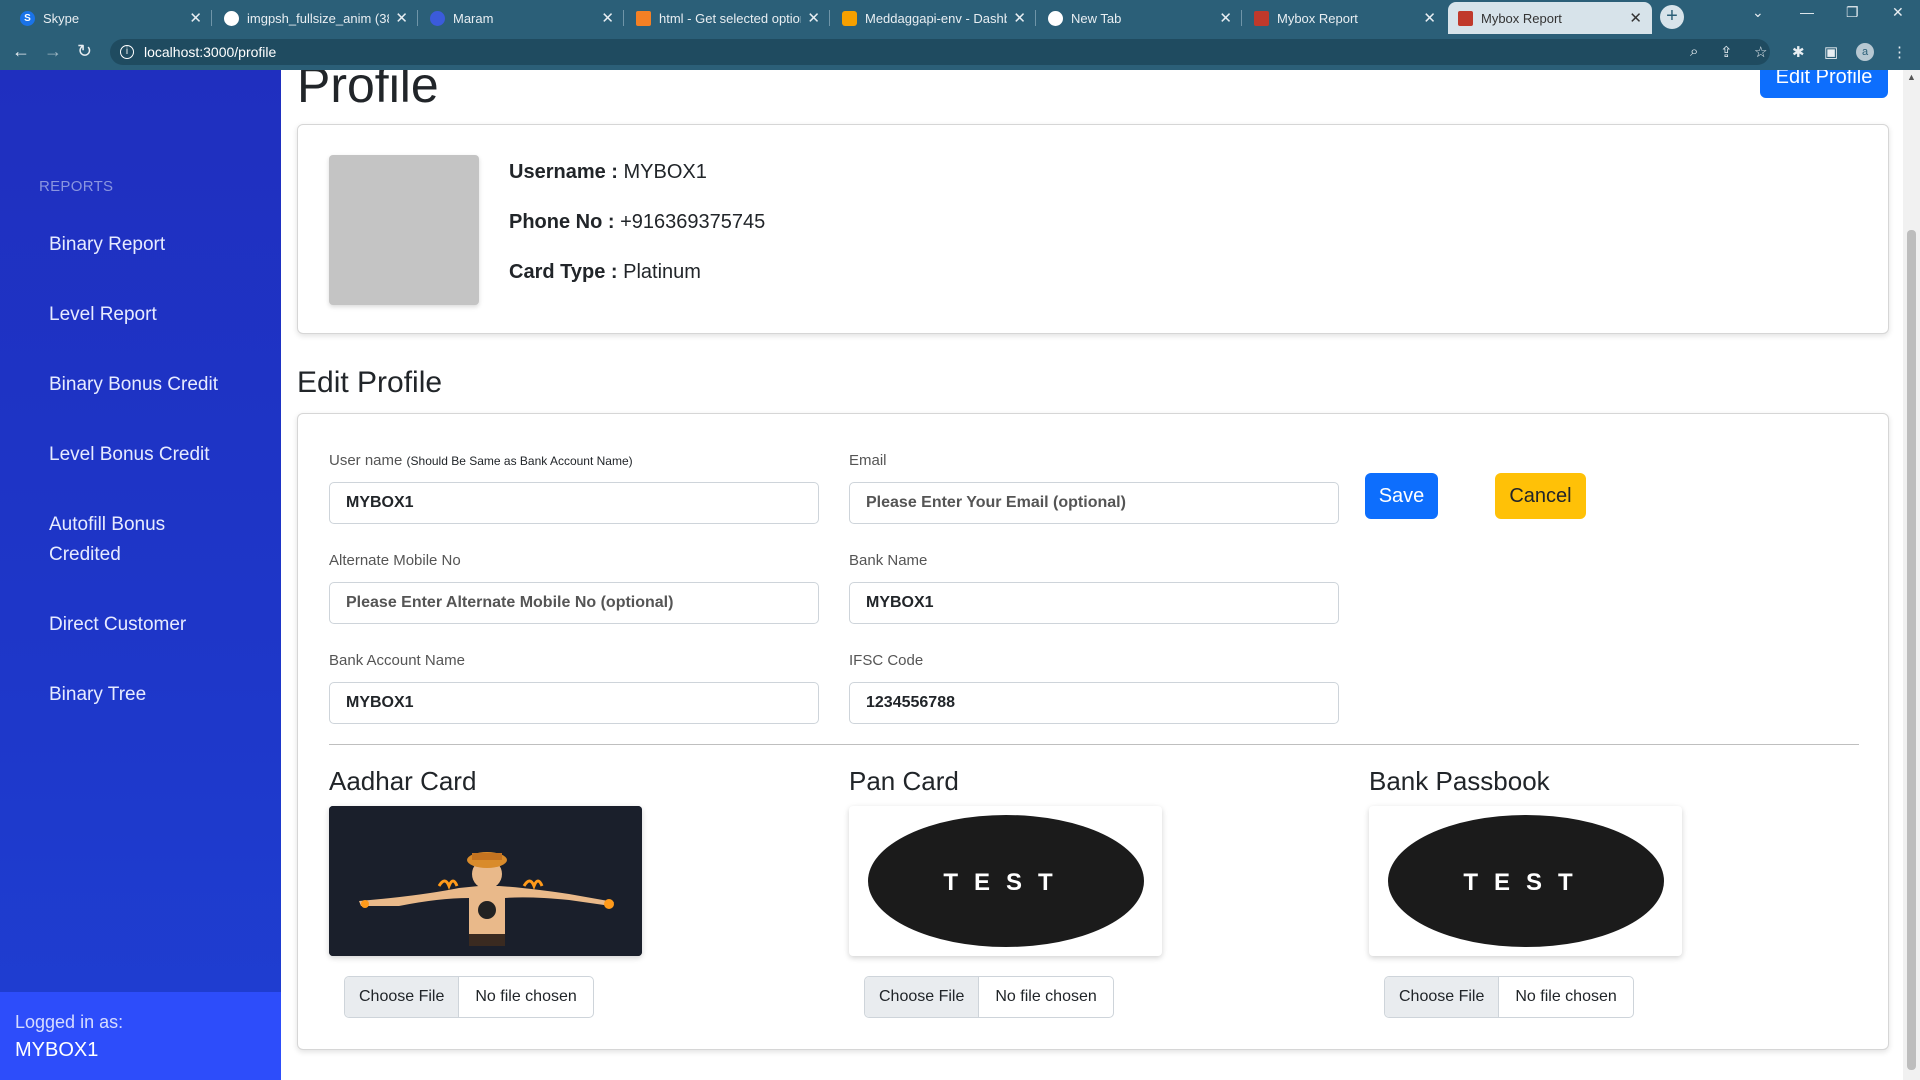 The height and width of the screenshot is (1080, 1920). What do you see at coordinates (1550, 18) in the screenshot?
I see `browser-tab-mybox-active: Mybox Report ✕` at bounding box center [1550, 18].